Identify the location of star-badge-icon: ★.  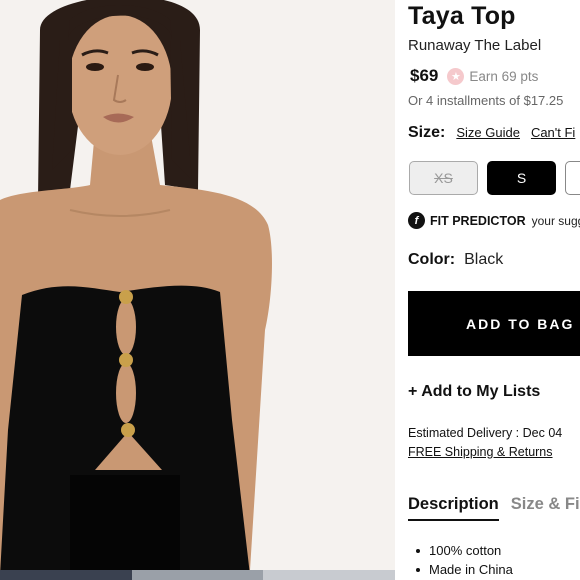
(456, 76).